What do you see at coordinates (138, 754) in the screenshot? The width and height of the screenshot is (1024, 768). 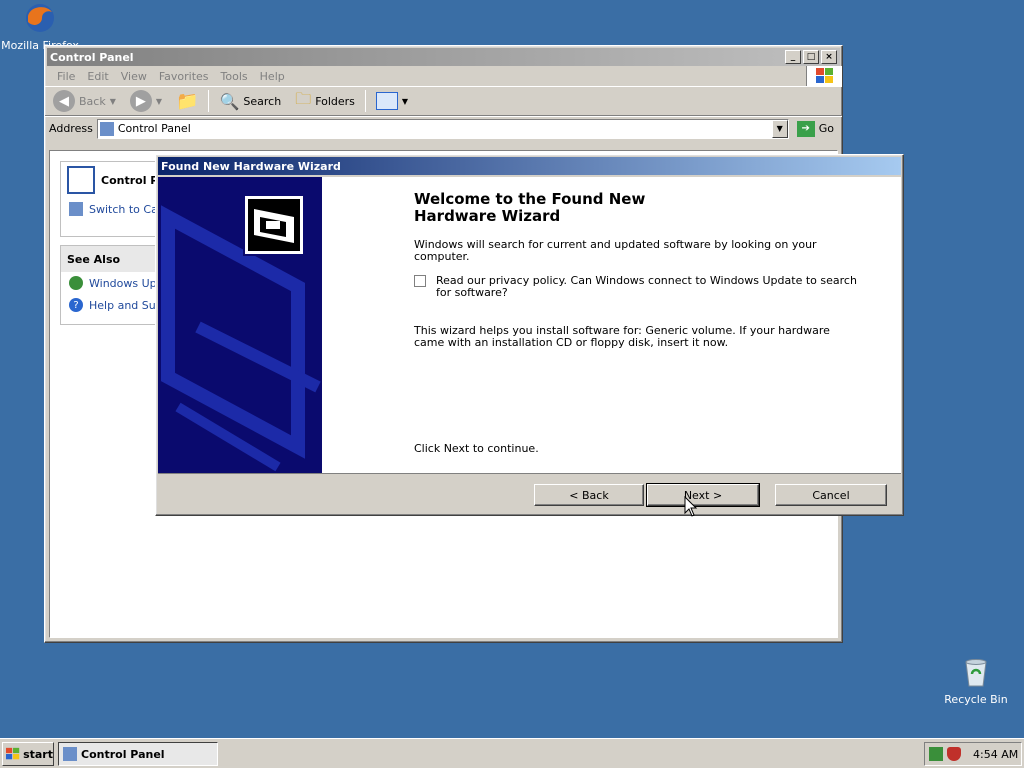 I see `taskbar-control-panel: Control Panel` at bounding box center [138, 754].